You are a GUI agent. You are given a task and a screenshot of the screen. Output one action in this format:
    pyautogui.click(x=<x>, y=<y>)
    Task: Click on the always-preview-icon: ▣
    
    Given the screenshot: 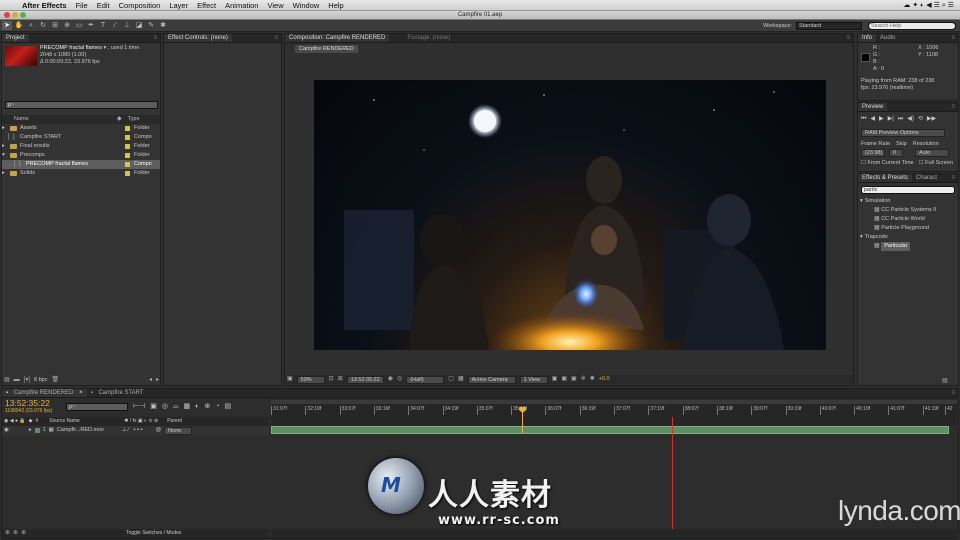 What is the action you would take?
    pyautogui.click(x=290, y=379)
    